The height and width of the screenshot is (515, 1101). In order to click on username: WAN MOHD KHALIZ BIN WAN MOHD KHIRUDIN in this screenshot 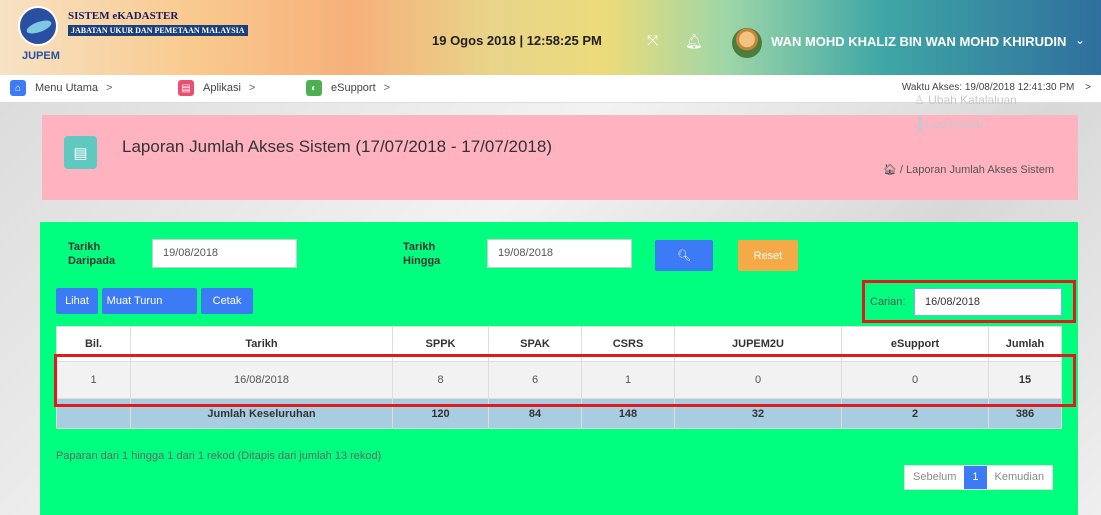, I will do `click(918, 41)`.